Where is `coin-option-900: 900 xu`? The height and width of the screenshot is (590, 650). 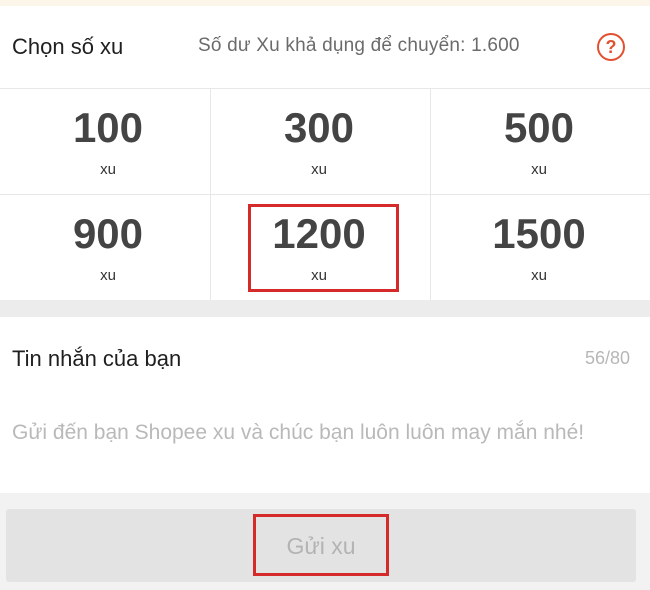 coin-option-900: 900 xu is located at coordinates (108, 247).